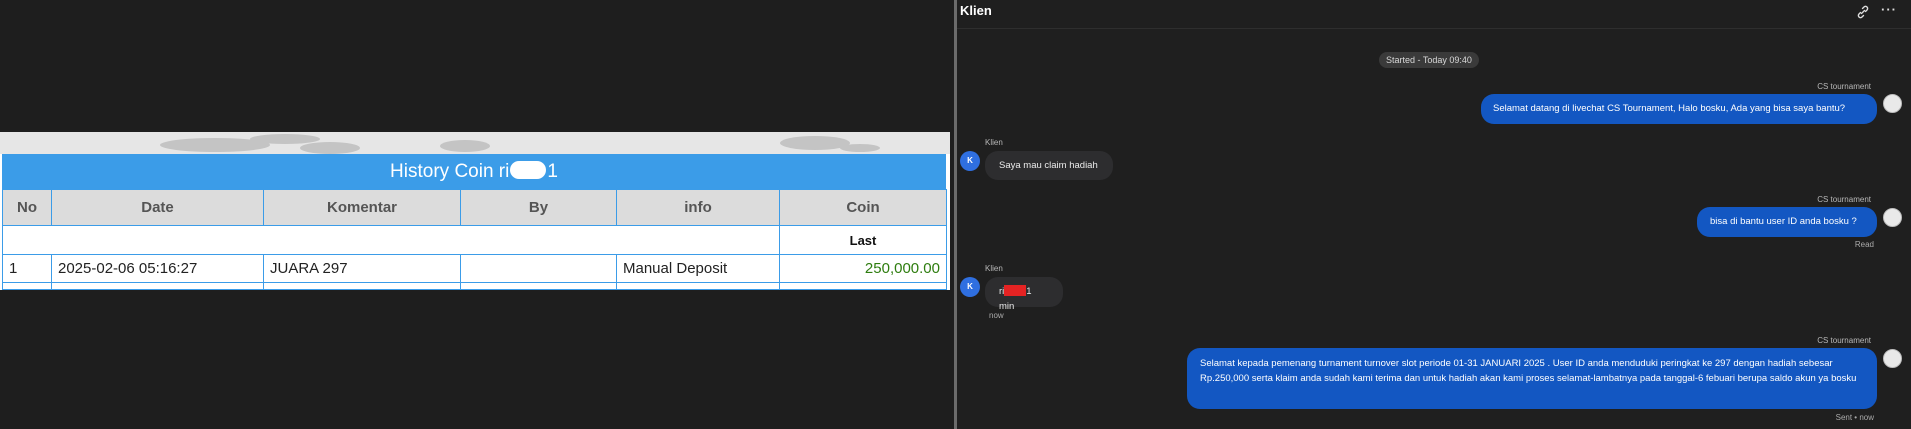  What do you see at coordinates (698, 268) in the screenshot?
I see `cell-info: Manual Deposit` at bounding box center [698, 268].